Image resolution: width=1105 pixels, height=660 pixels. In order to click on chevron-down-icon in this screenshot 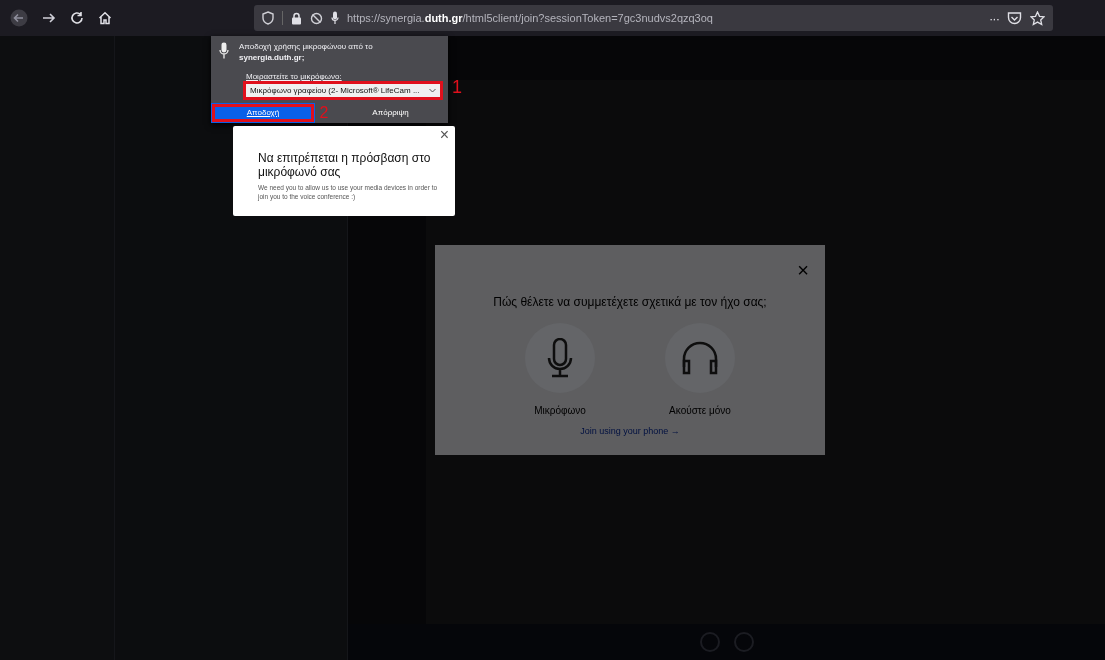, I will do `click(432, 90)`.